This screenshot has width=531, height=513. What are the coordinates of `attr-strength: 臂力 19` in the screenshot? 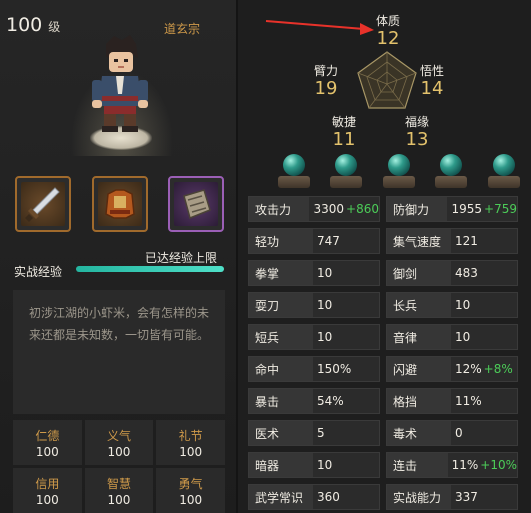 It's located at (326, 80).